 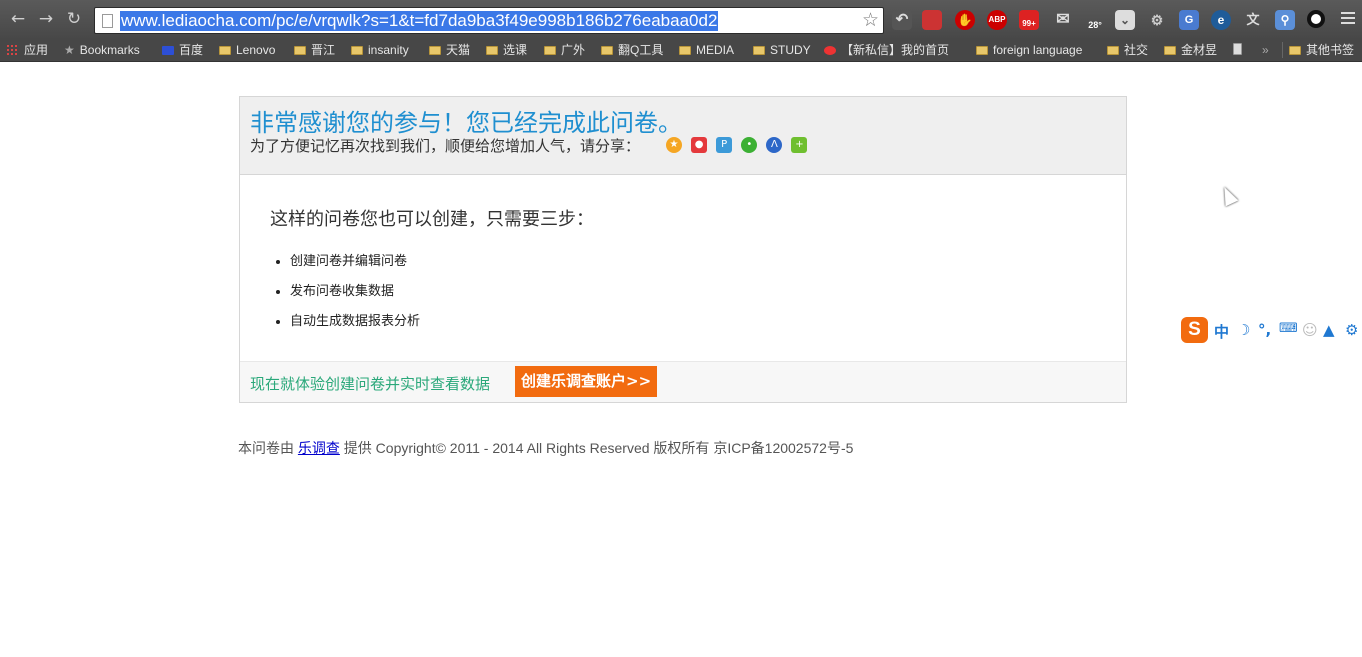 What do you see at coordinates (1330, 50) in the screenshot?
I see `bookmark-label: 其他书签` at bounding box center [1330, 50].